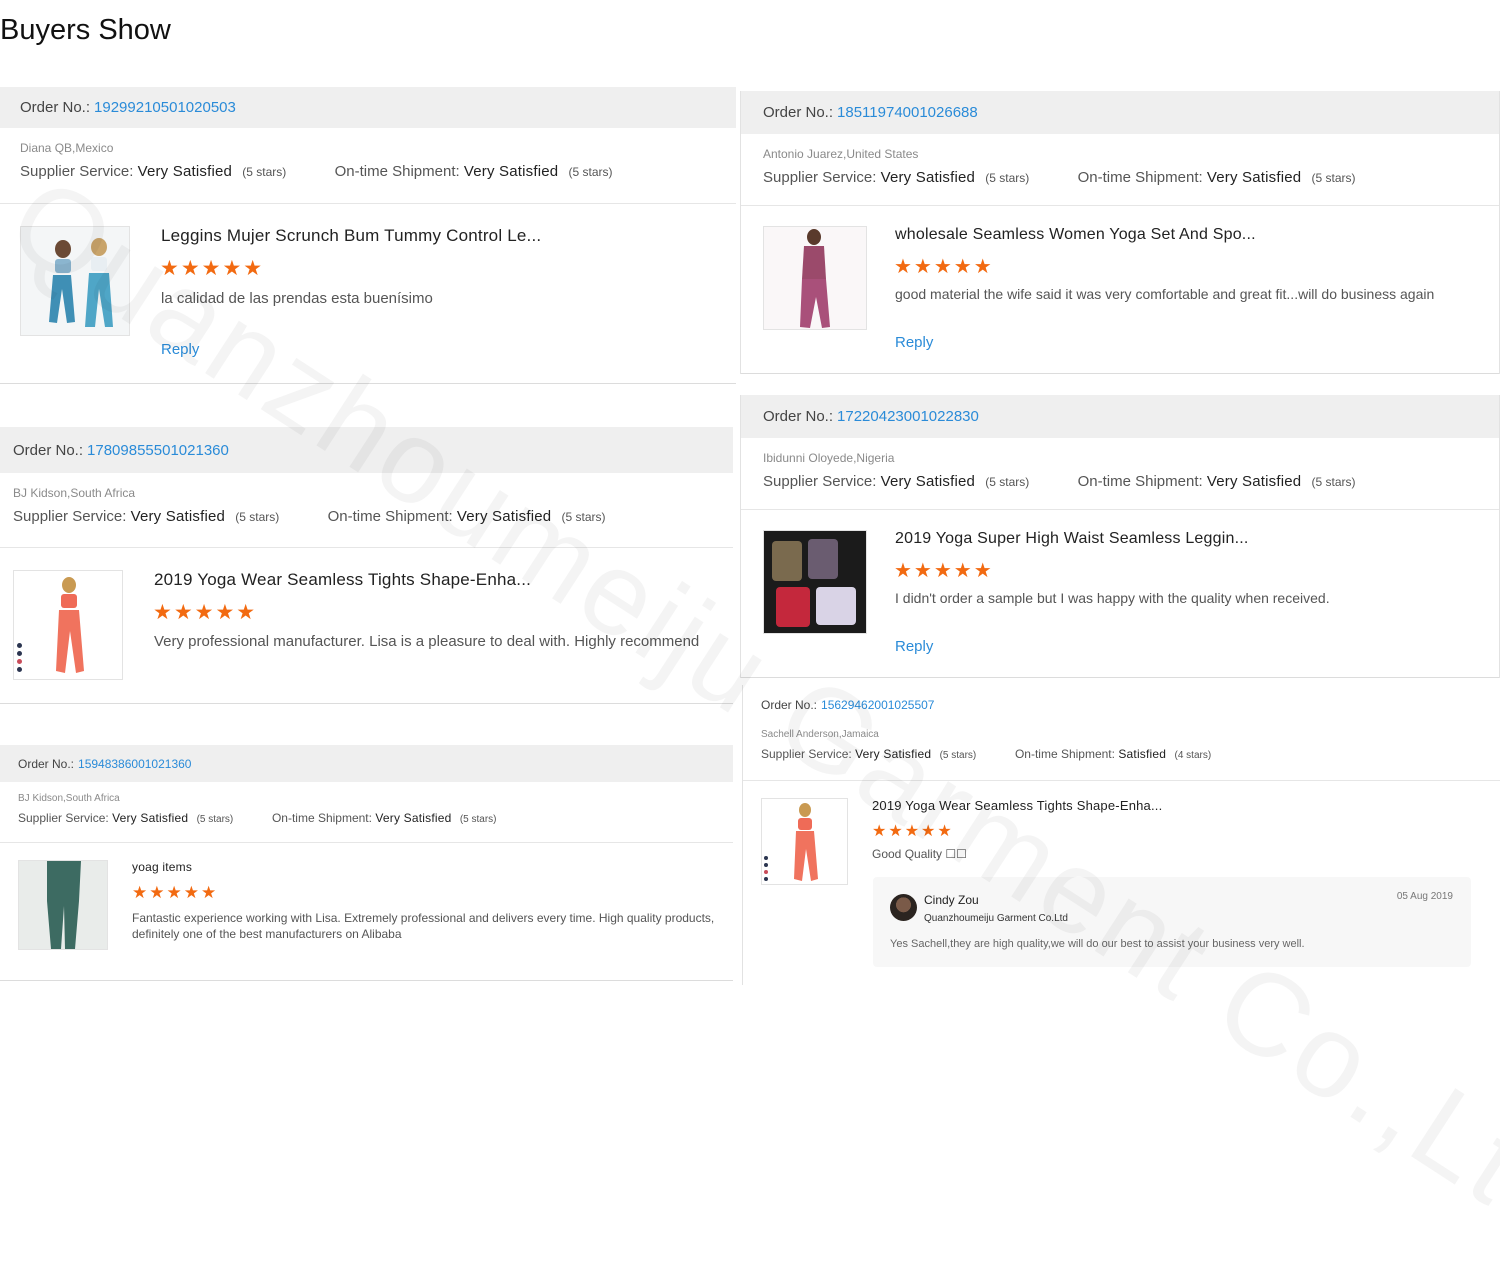  Describe the element at coordinates (158, 450) in the screenshot. I see `order-number-link: 17809855501021360` at that location.